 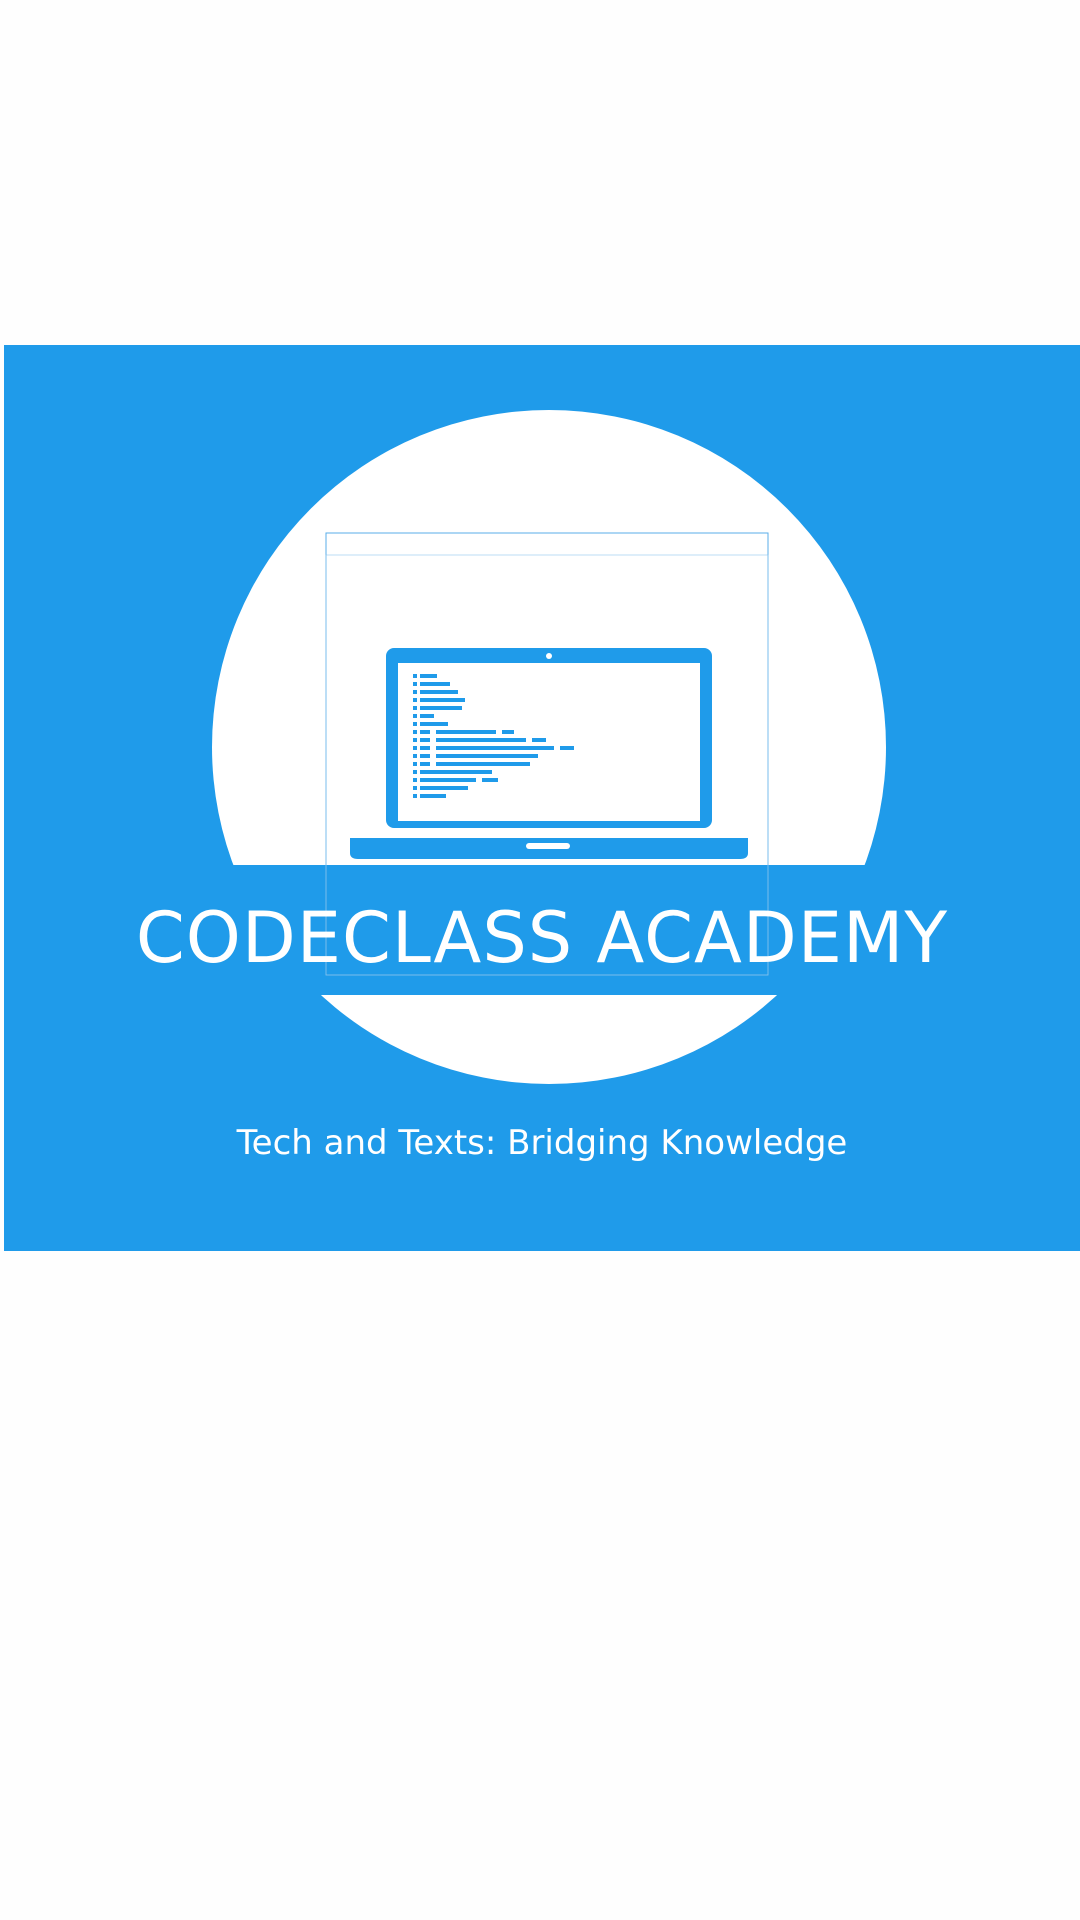 I want to click on laptop-code-icon, so click(x=549, y=753).